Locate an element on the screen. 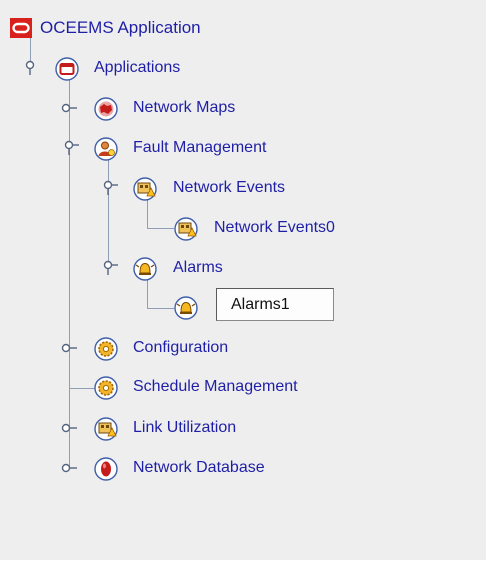 The width and height of the screenshot is (502, 573). tree-node-label: Network Maps is located at coordinates (184, 107).